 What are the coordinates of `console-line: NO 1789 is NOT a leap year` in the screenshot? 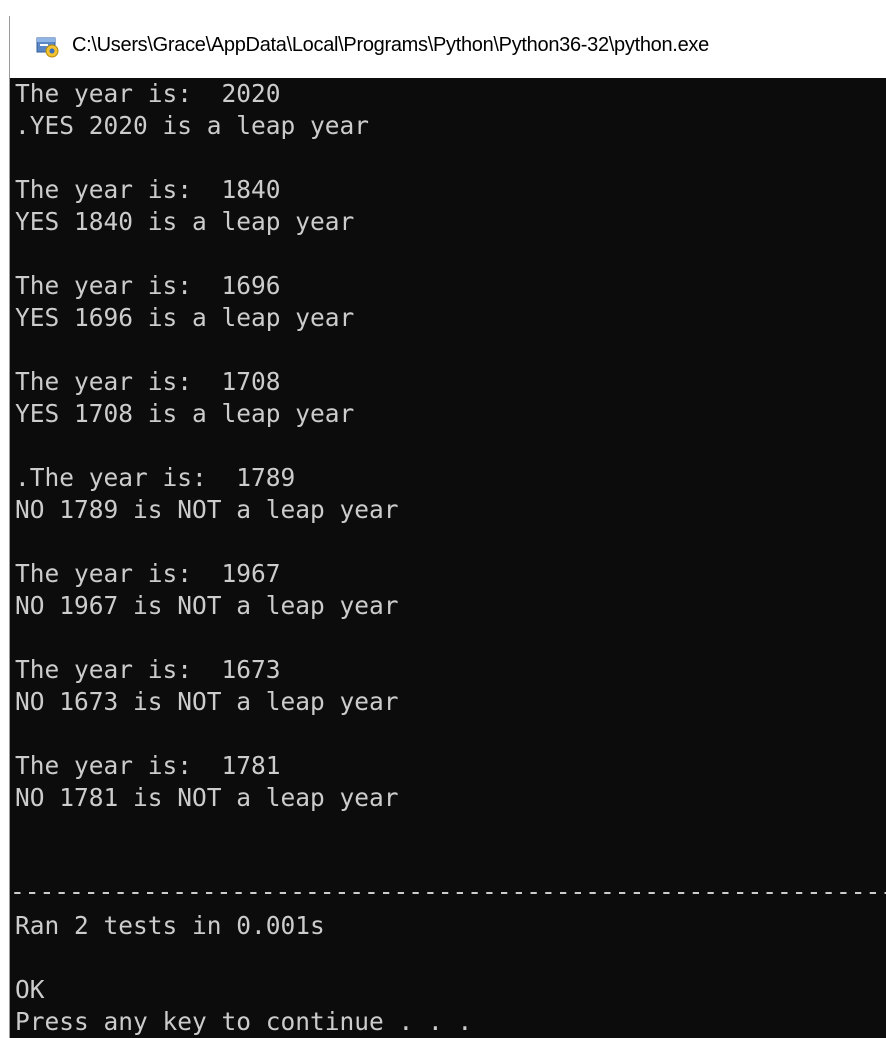 It's located at (207, 509).